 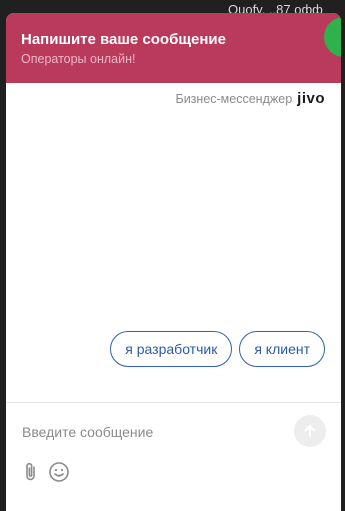 I want to click on branding-label: Бизнес-мессенджер, so click(x=234, y=98).